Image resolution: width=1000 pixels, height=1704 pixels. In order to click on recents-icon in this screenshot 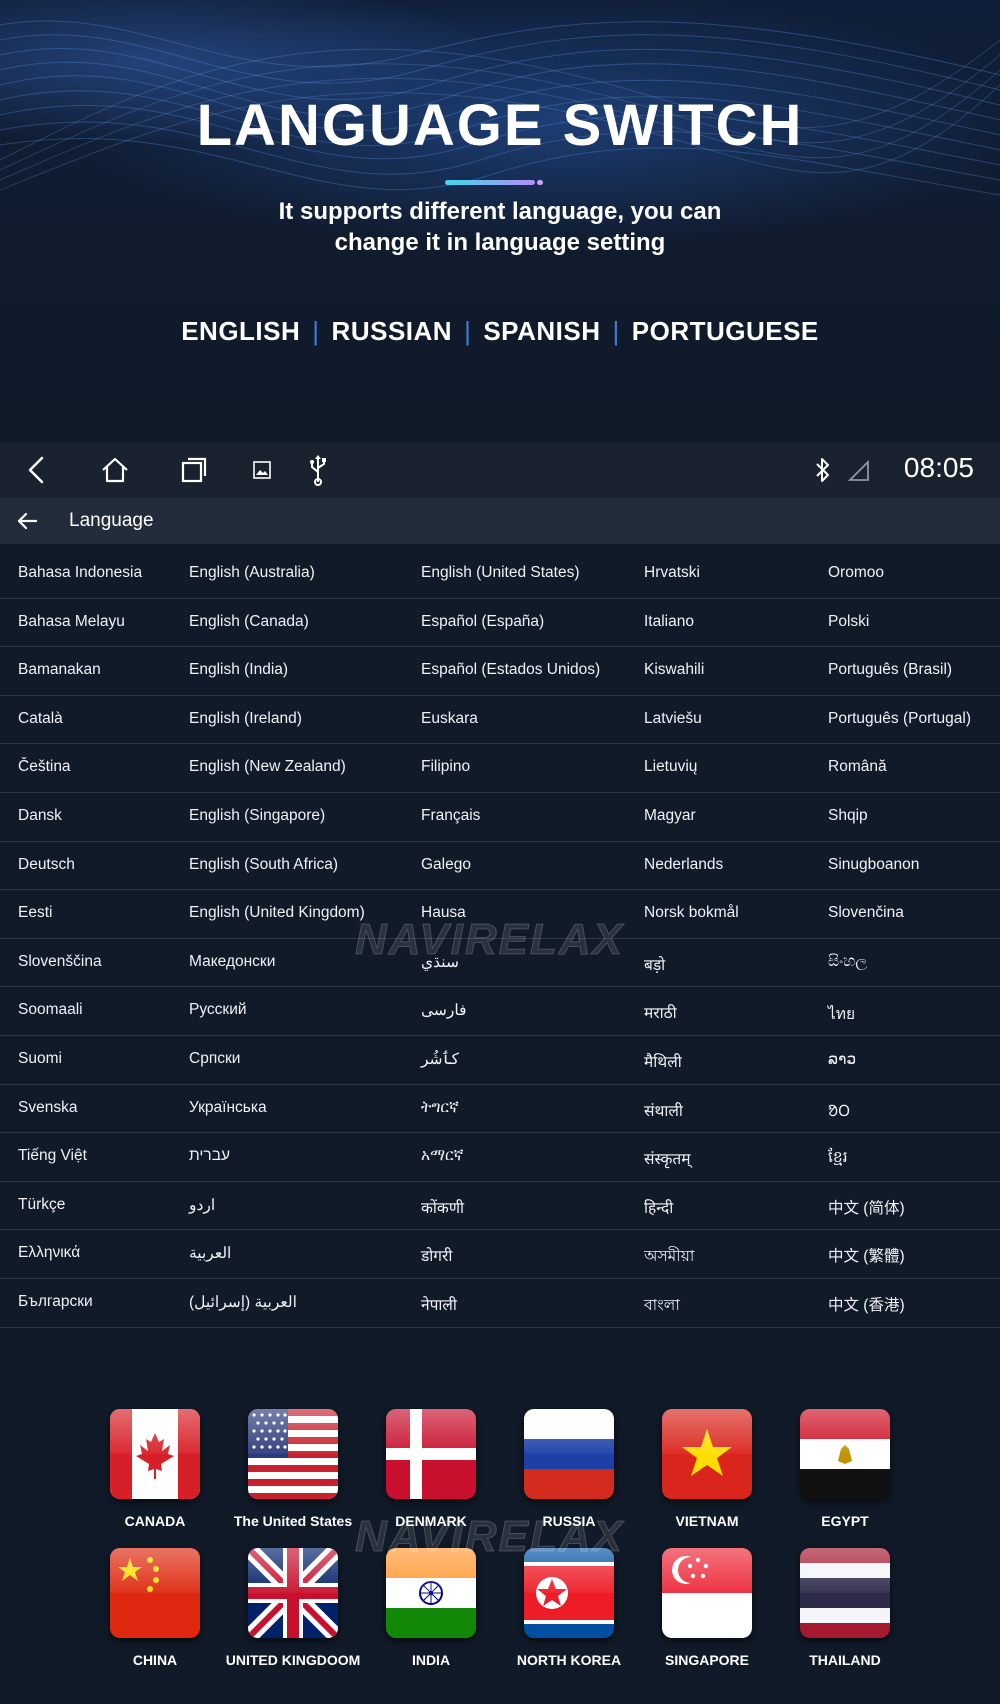, I will do `click(194, 470)`.